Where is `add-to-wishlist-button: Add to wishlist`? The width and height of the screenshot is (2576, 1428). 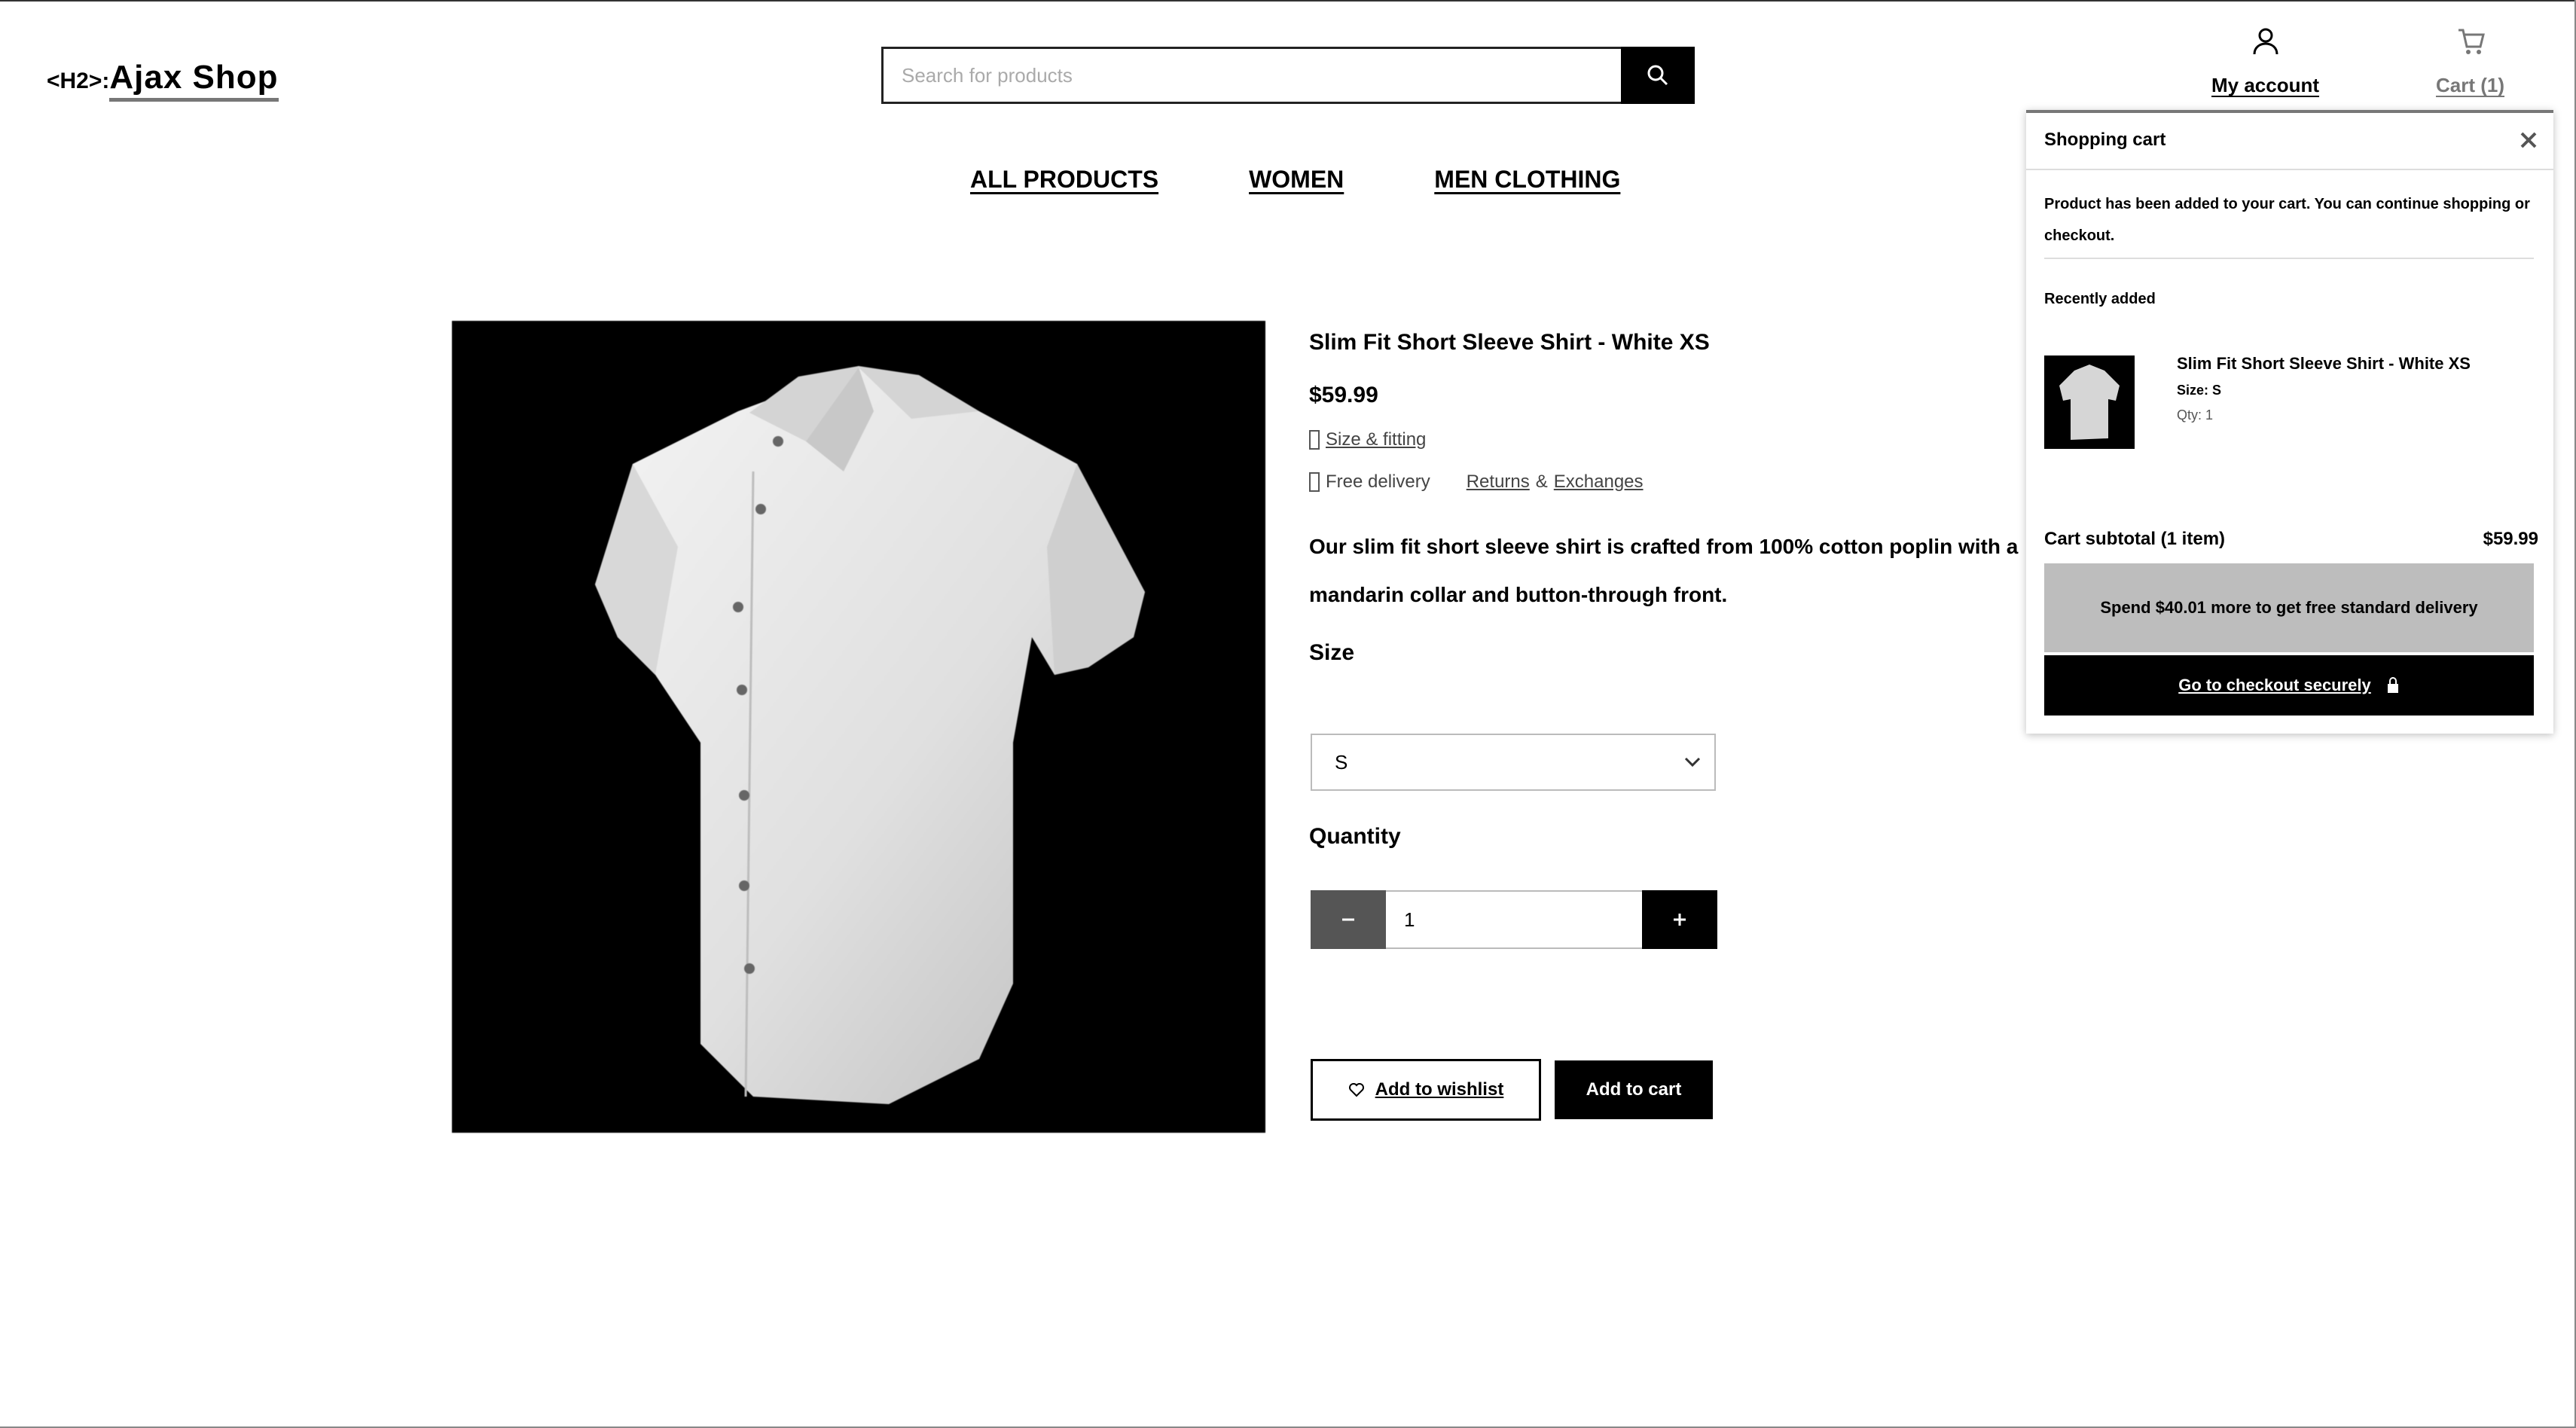 add-to-wishlist-button: Add to wishlist is located at coordinates (1426, 1090).